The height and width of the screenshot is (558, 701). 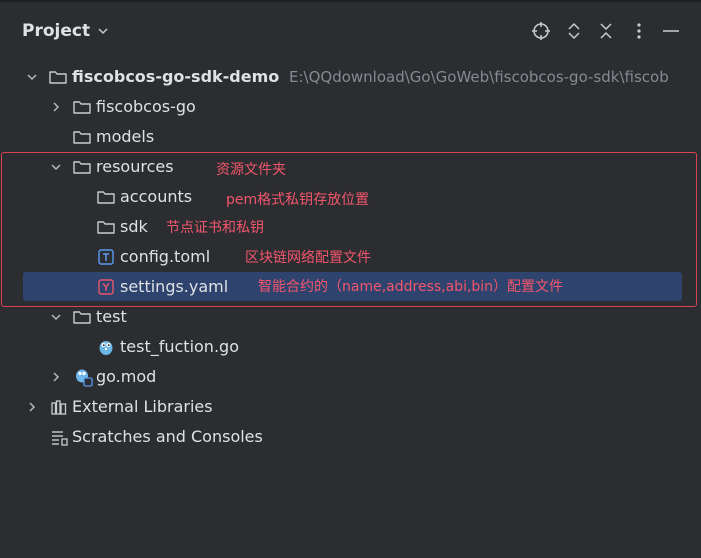 What do you see at coordinates (350, 347) in the screenshot?
I see `tree-row-test-fuction-go: test_fuction.go` at bounding box center [350, 347].